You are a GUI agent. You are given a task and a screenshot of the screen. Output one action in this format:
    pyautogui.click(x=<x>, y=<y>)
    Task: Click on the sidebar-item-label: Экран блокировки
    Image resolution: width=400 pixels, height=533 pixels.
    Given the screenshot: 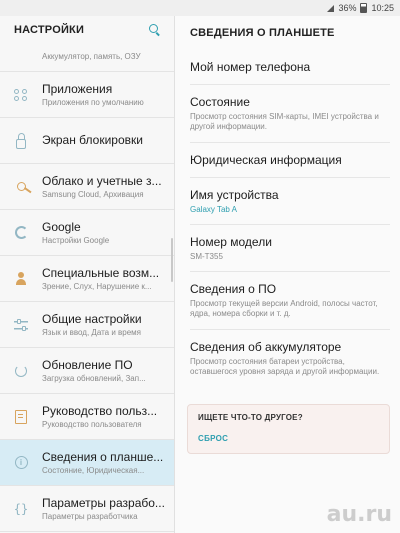 What is the action you would take?
    pyautogui.click(x=92, y=139)
    